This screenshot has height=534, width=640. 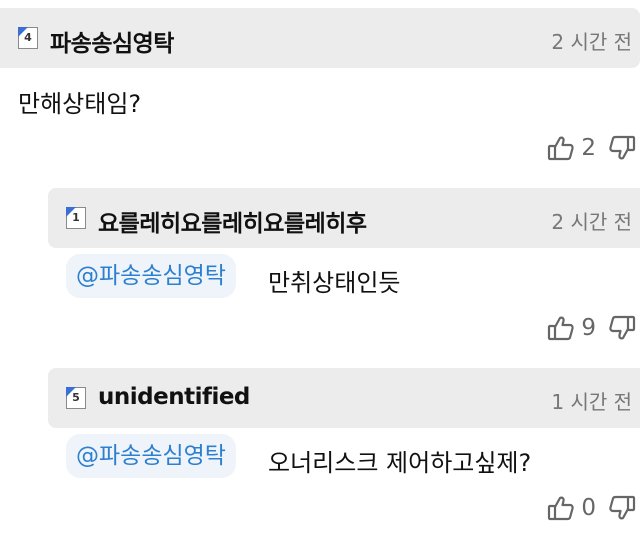 What do you see at coordinates (591, 402) in the screenshot?
I see `comment-timestamp: 1 시간 전` at bounding box center [591, 402].